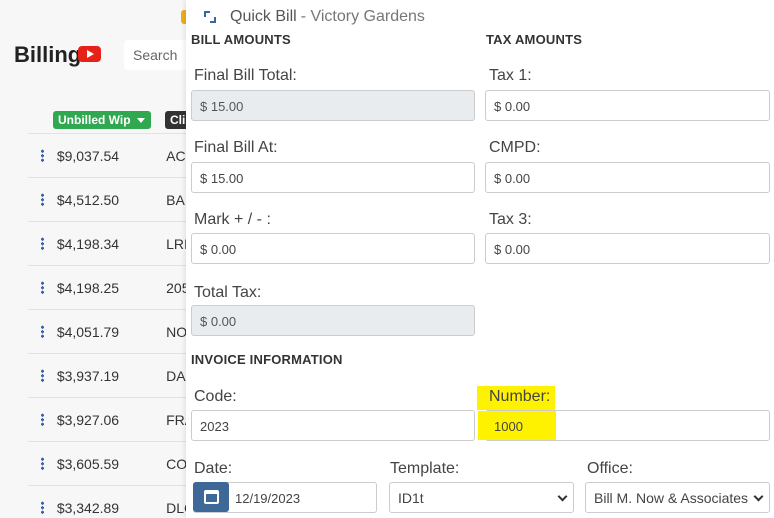 This screenshot has height=518, width=774. Describe the element at coordinates (232, 219) in the screenshot. I see `markup-label: Mark + / - :` at that location.